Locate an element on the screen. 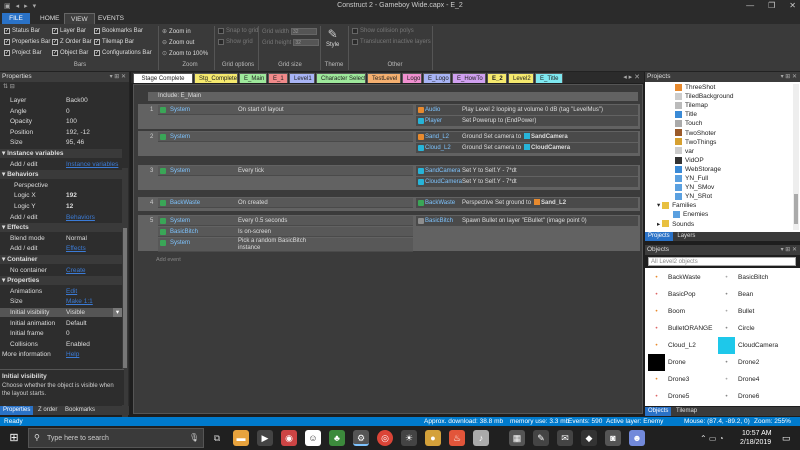  editor-tab: Logo is located at coordinates (412, 78).